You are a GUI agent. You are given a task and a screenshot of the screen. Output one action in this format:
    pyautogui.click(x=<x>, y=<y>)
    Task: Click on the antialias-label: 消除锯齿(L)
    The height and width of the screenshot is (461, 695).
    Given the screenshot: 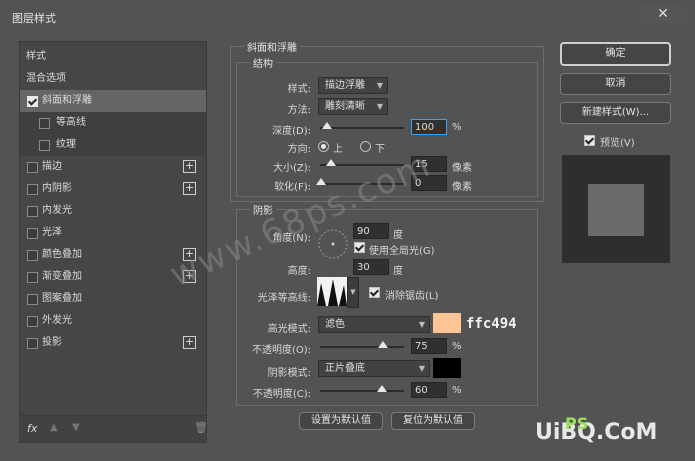 What is the action you would take?
    pyautogui.click(x=412, y=296)
    